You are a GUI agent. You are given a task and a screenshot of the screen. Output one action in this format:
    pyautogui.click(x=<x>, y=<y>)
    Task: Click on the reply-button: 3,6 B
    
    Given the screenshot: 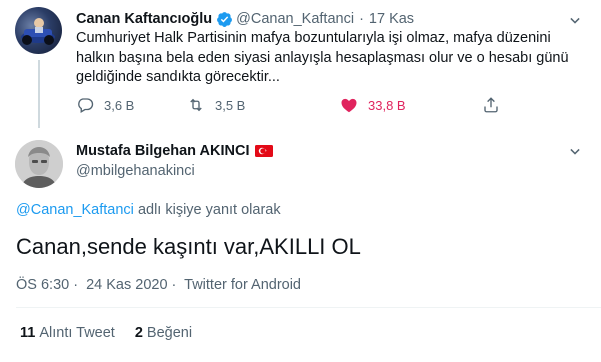 What is the action you would take?
    pyautogui.click(x=105, y=105)
    